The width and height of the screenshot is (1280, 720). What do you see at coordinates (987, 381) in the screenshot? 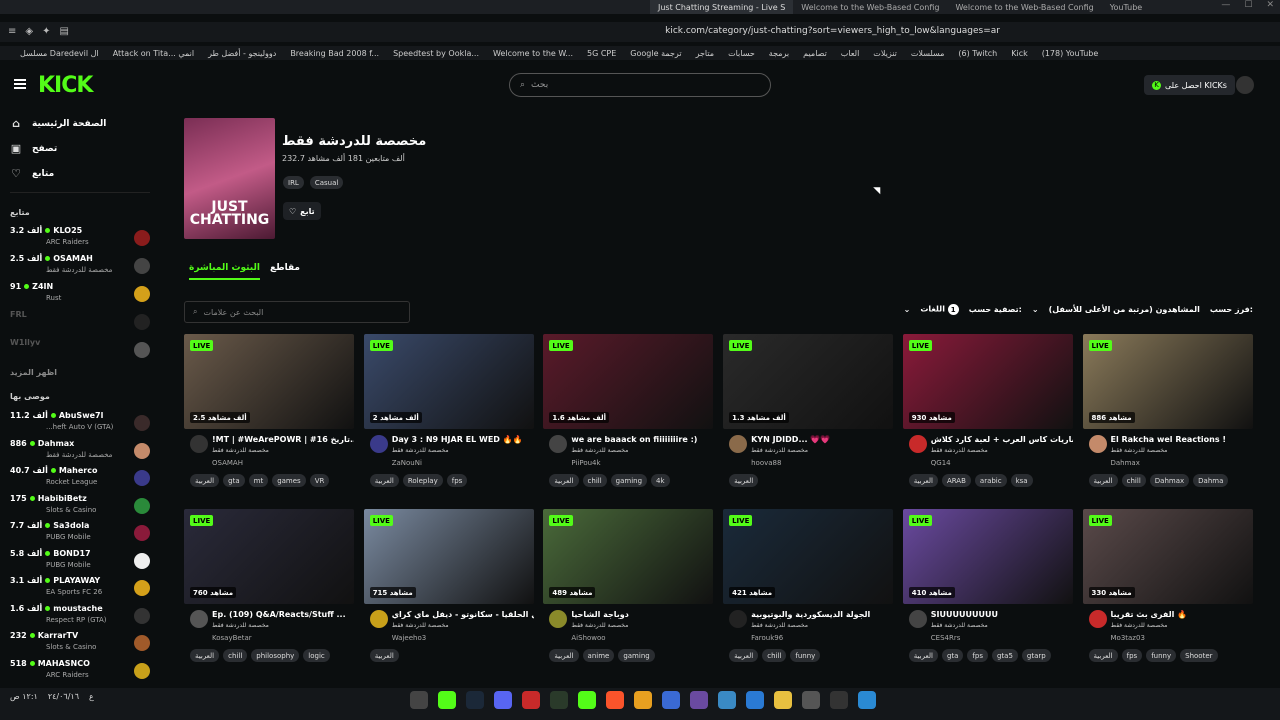
I see `stream-thumbnail: LIVE 930 مشاهد` at bounding box center [987, 381].